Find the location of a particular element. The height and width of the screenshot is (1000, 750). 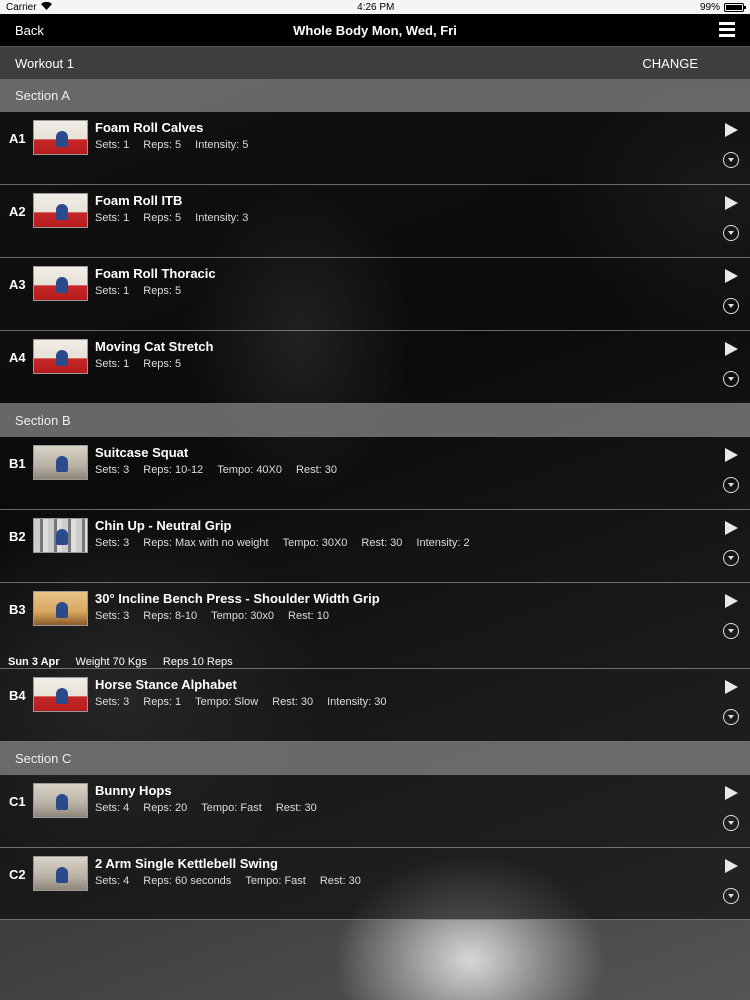

exercise-meta-item: Reps: 20 is located at coordinates (165, 808).